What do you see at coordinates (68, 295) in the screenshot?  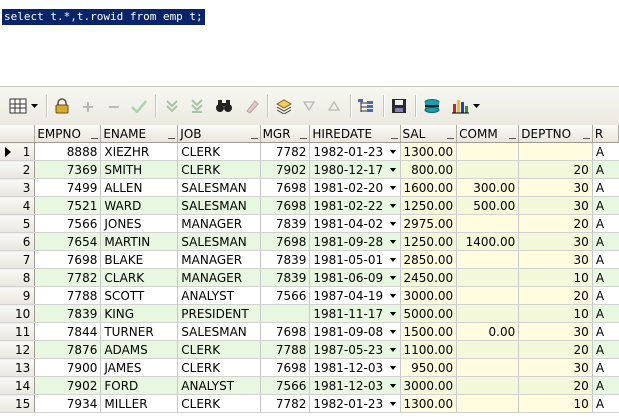 I see `cell-empno: 7788` at bounding box center [68, 295].